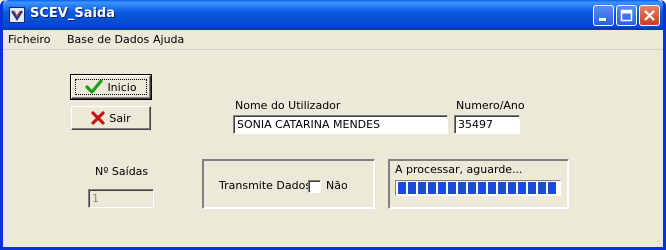  What do you see at coordinates (340, 124) in the screenshot?
I see `user-name-field: SONIA CATARINA MENDES` at bounding box center [340, 124].